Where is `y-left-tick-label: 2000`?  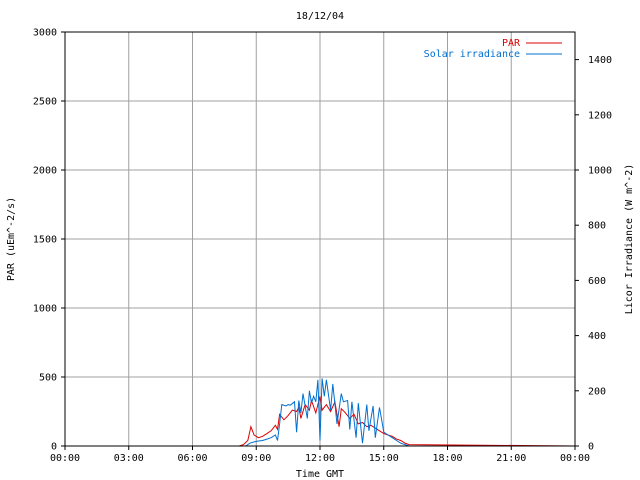 y-left-tick-label: 2000 is located at coordinates (45, 171).